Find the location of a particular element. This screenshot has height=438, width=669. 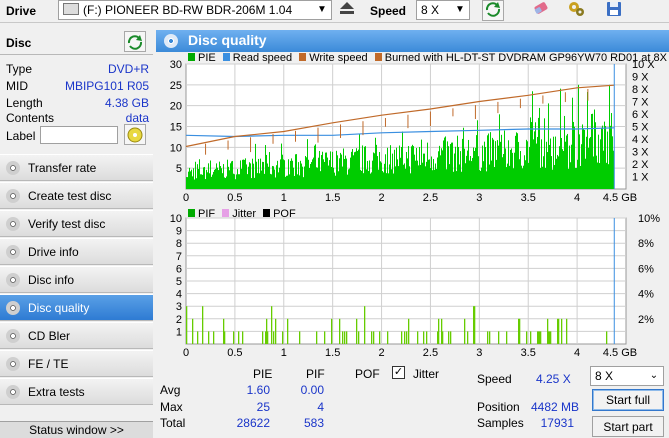

drive-select: (F:) PIONEER BD-RW BDR-206M 1.04 ▼ is located at coordinates (195, 10).